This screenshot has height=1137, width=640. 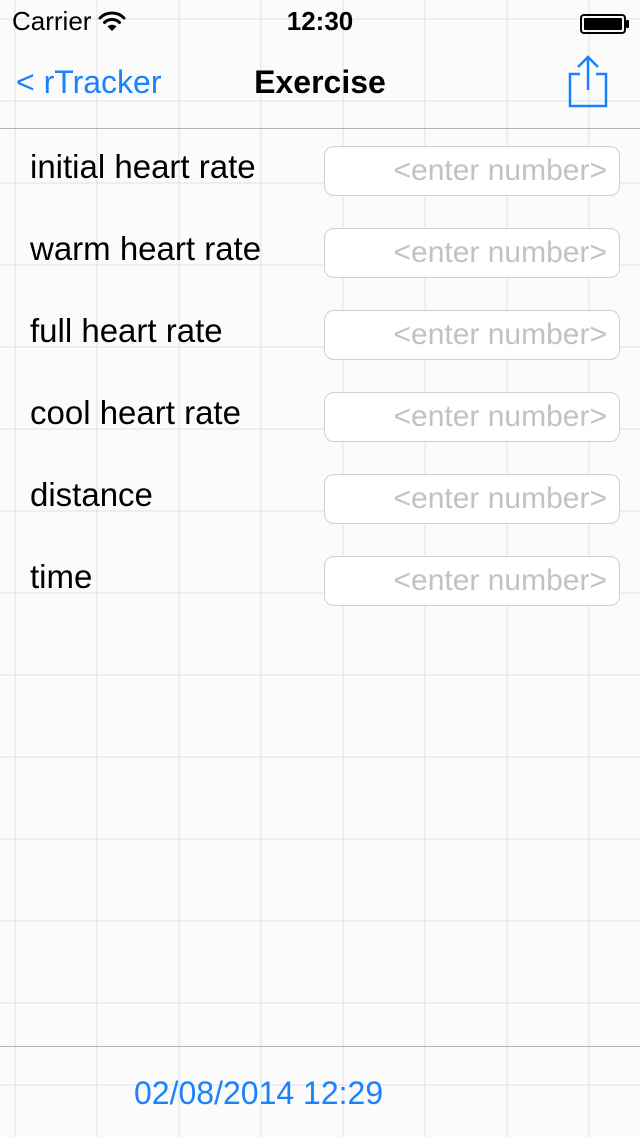 What do you see at coordinates (472, 499) in the screenshot?
I see `distance-input` at bounding box center [472, 499].